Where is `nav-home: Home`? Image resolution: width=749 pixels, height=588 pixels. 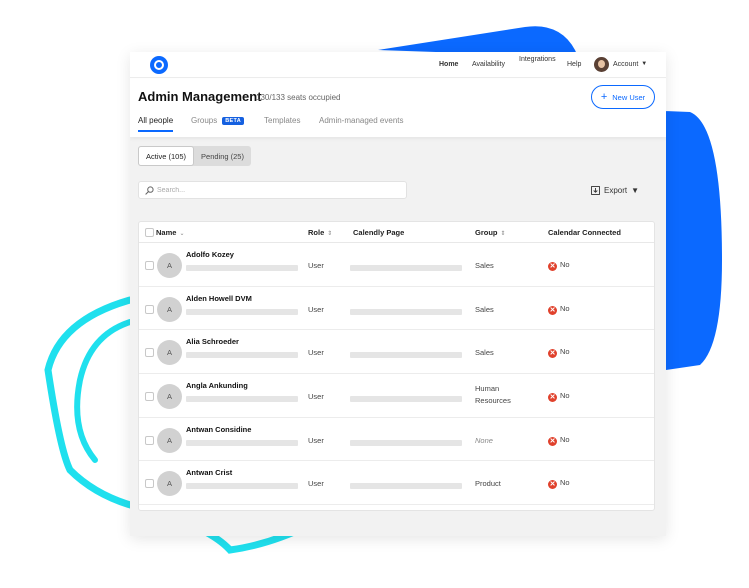
nav-home: Home is located at coordinates (448, 64).